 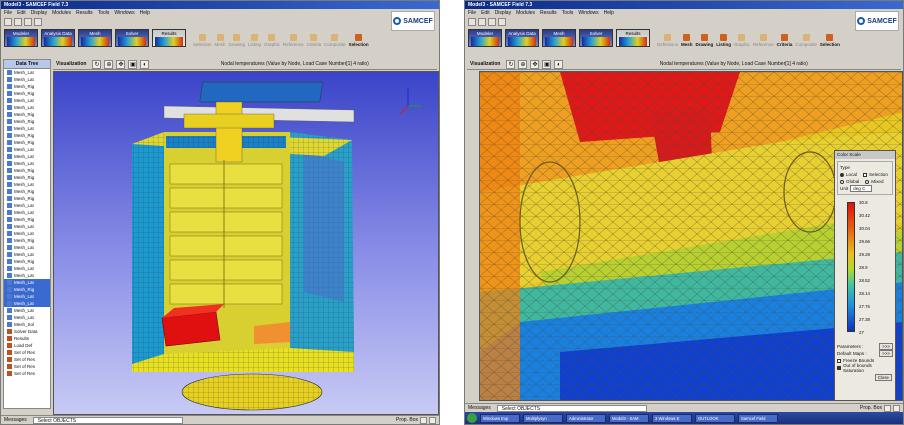 I want to click on selection-checkbox, so click(x=864, y=174).